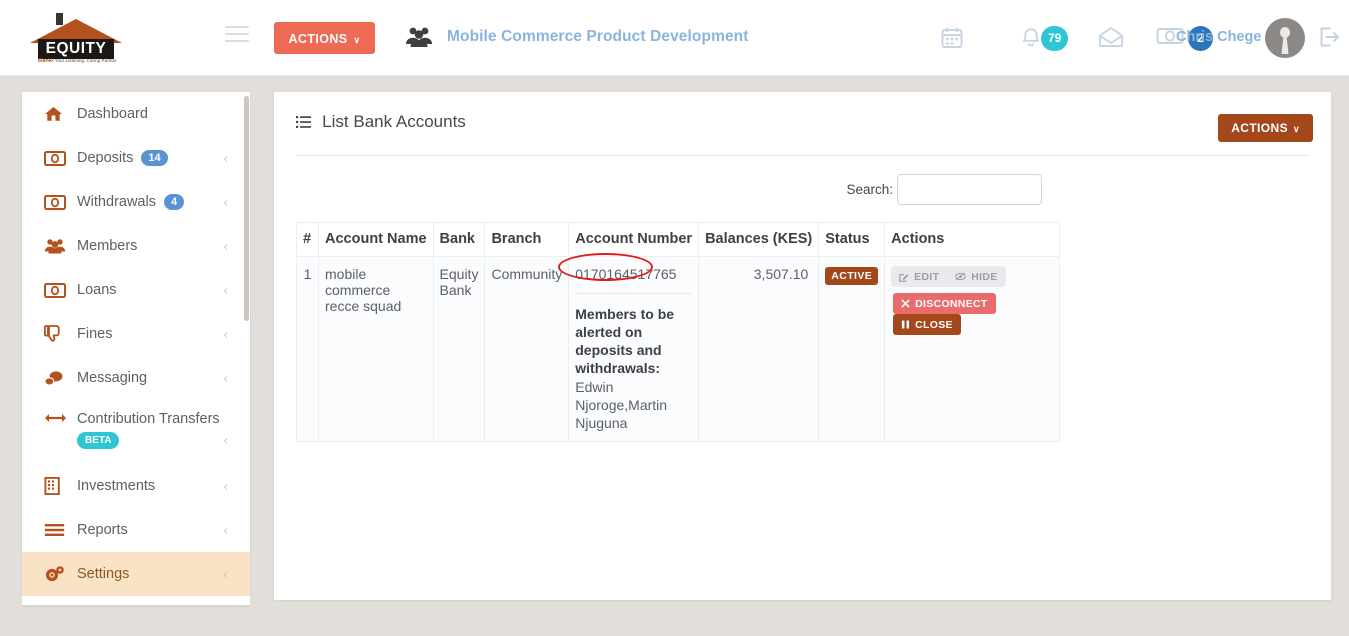 The image size is (1349, 636). Describe the element at coordinates (318, 39) in the screenshot. I see `header-actions-label: ACTIONS` at that location.